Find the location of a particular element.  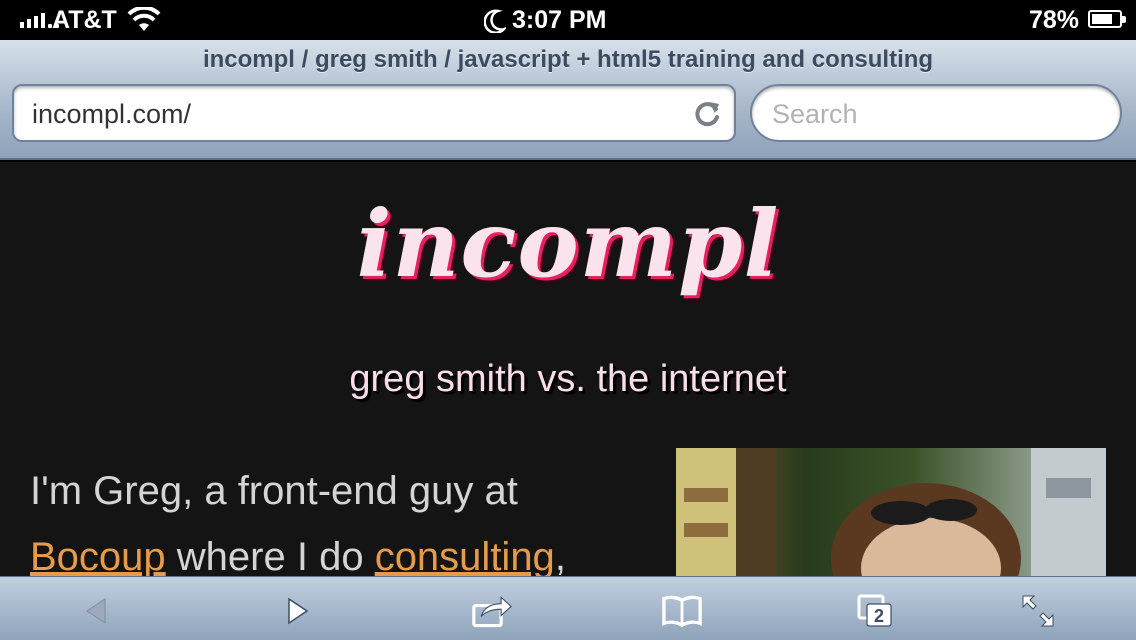

intro-middle-text: where I do is located at coordinates (270, 555).